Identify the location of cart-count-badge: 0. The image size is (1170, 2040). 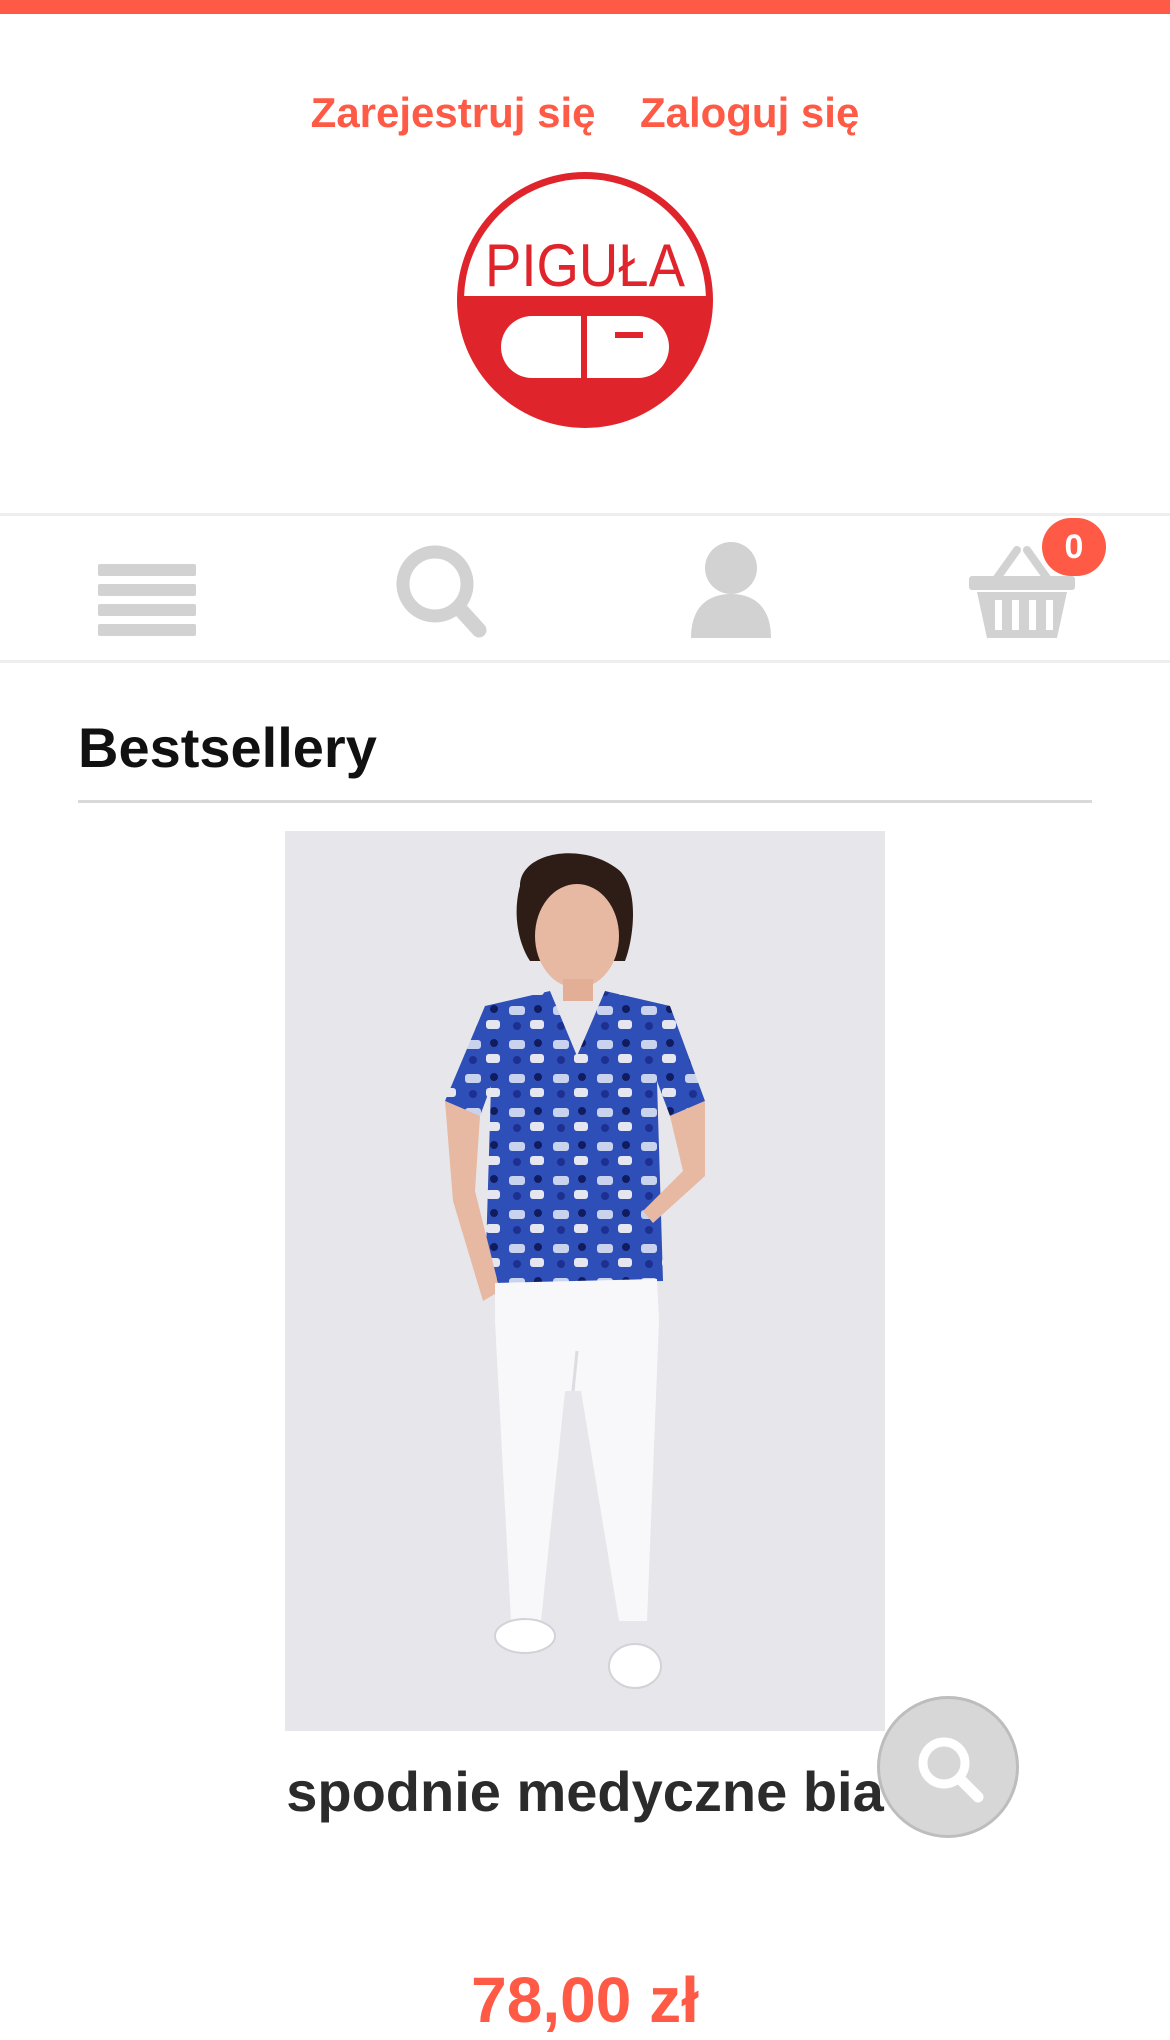
(1074, 547).